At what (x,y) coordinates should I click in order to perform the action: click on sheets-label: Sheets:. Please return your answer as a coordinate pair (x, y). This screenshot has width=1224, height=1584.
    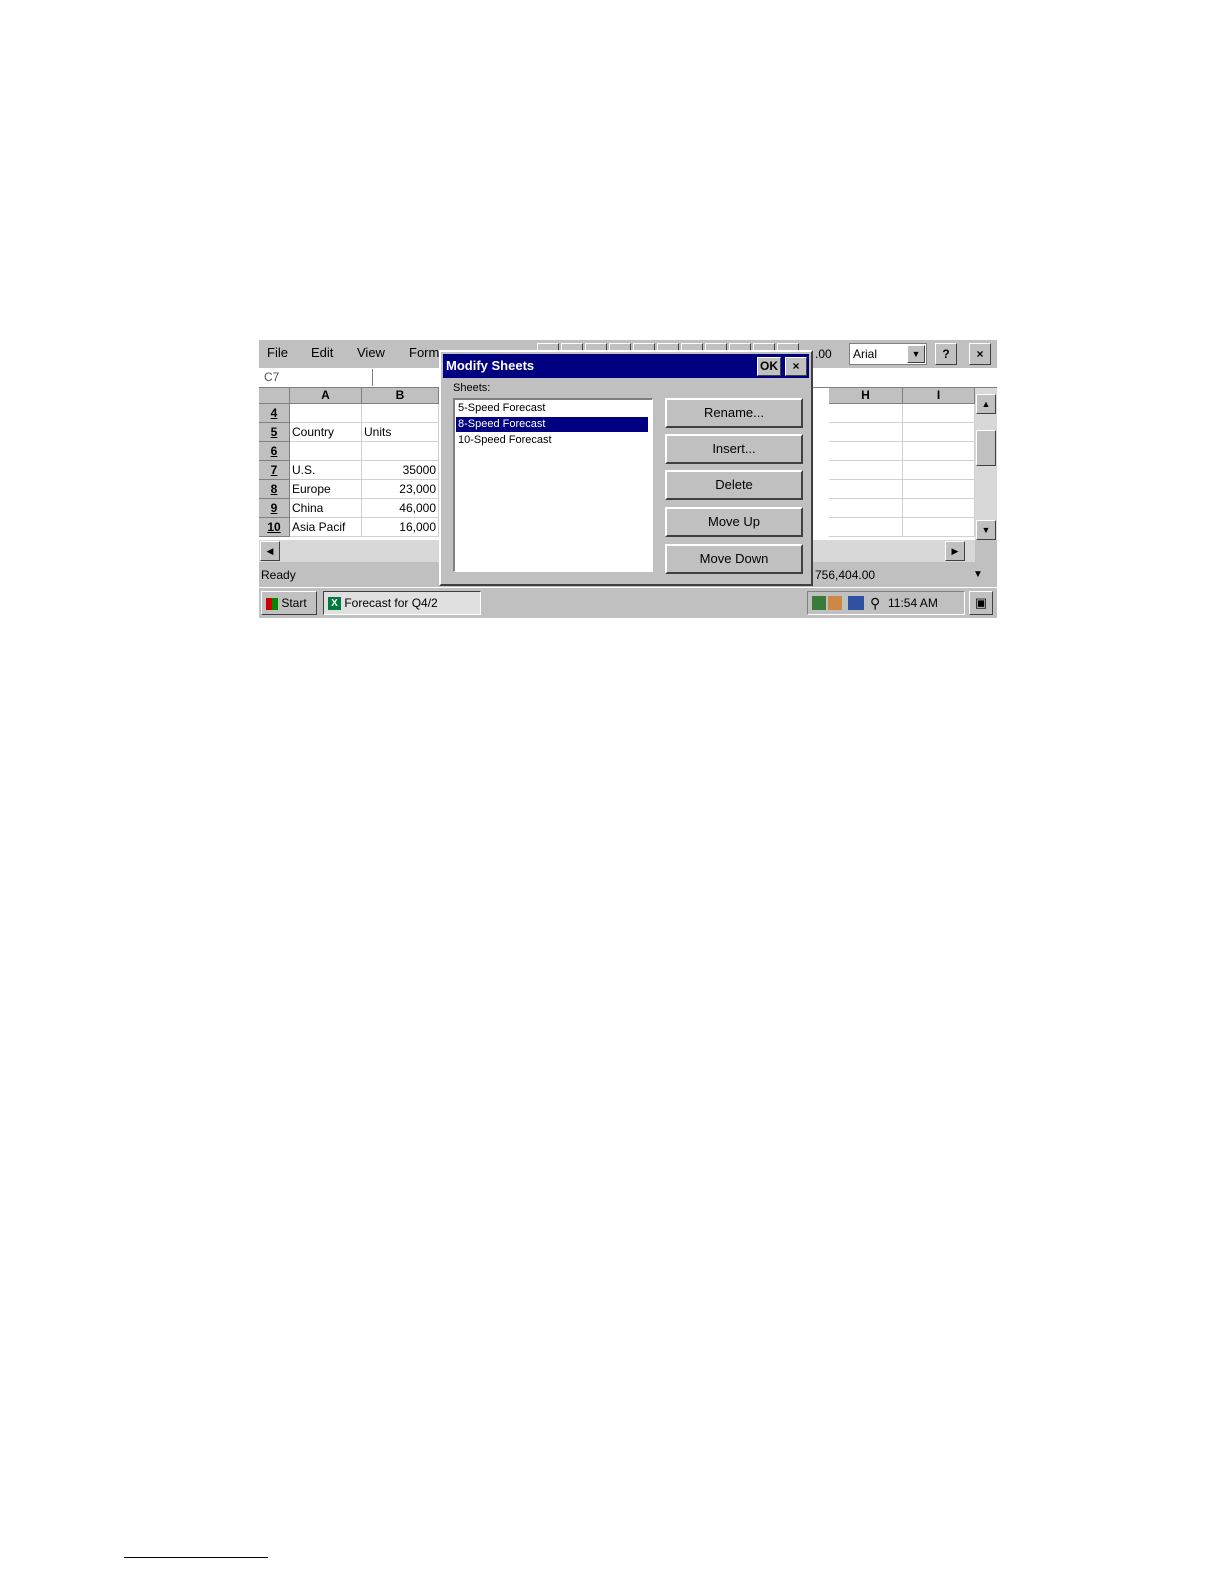
    Looking at the image, I should click on (472, 388).